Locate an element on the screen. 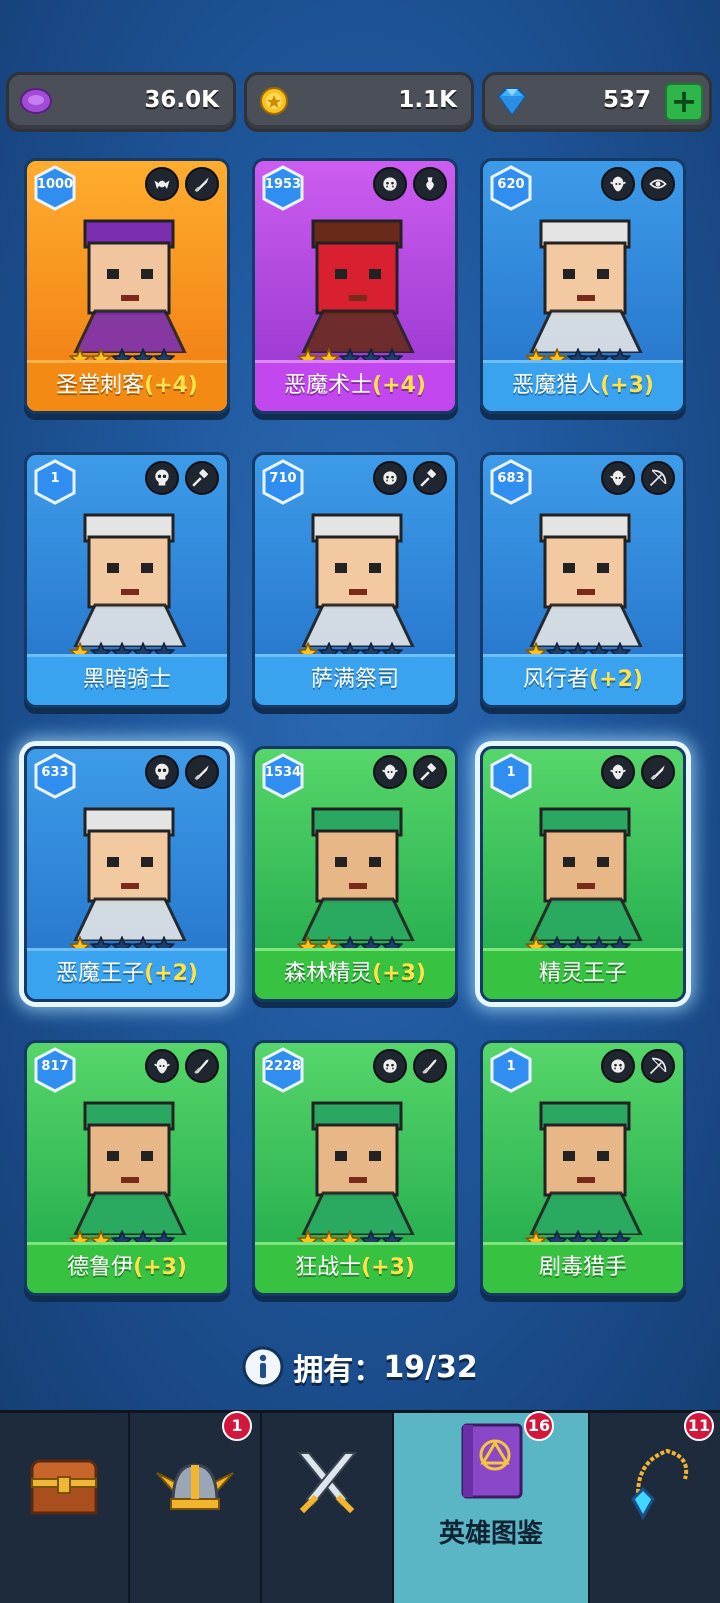 The height and width of the screenshot is (1603, 720). hero-card: 2228 狂战士(+3) is located at coordinates (355, 1168).